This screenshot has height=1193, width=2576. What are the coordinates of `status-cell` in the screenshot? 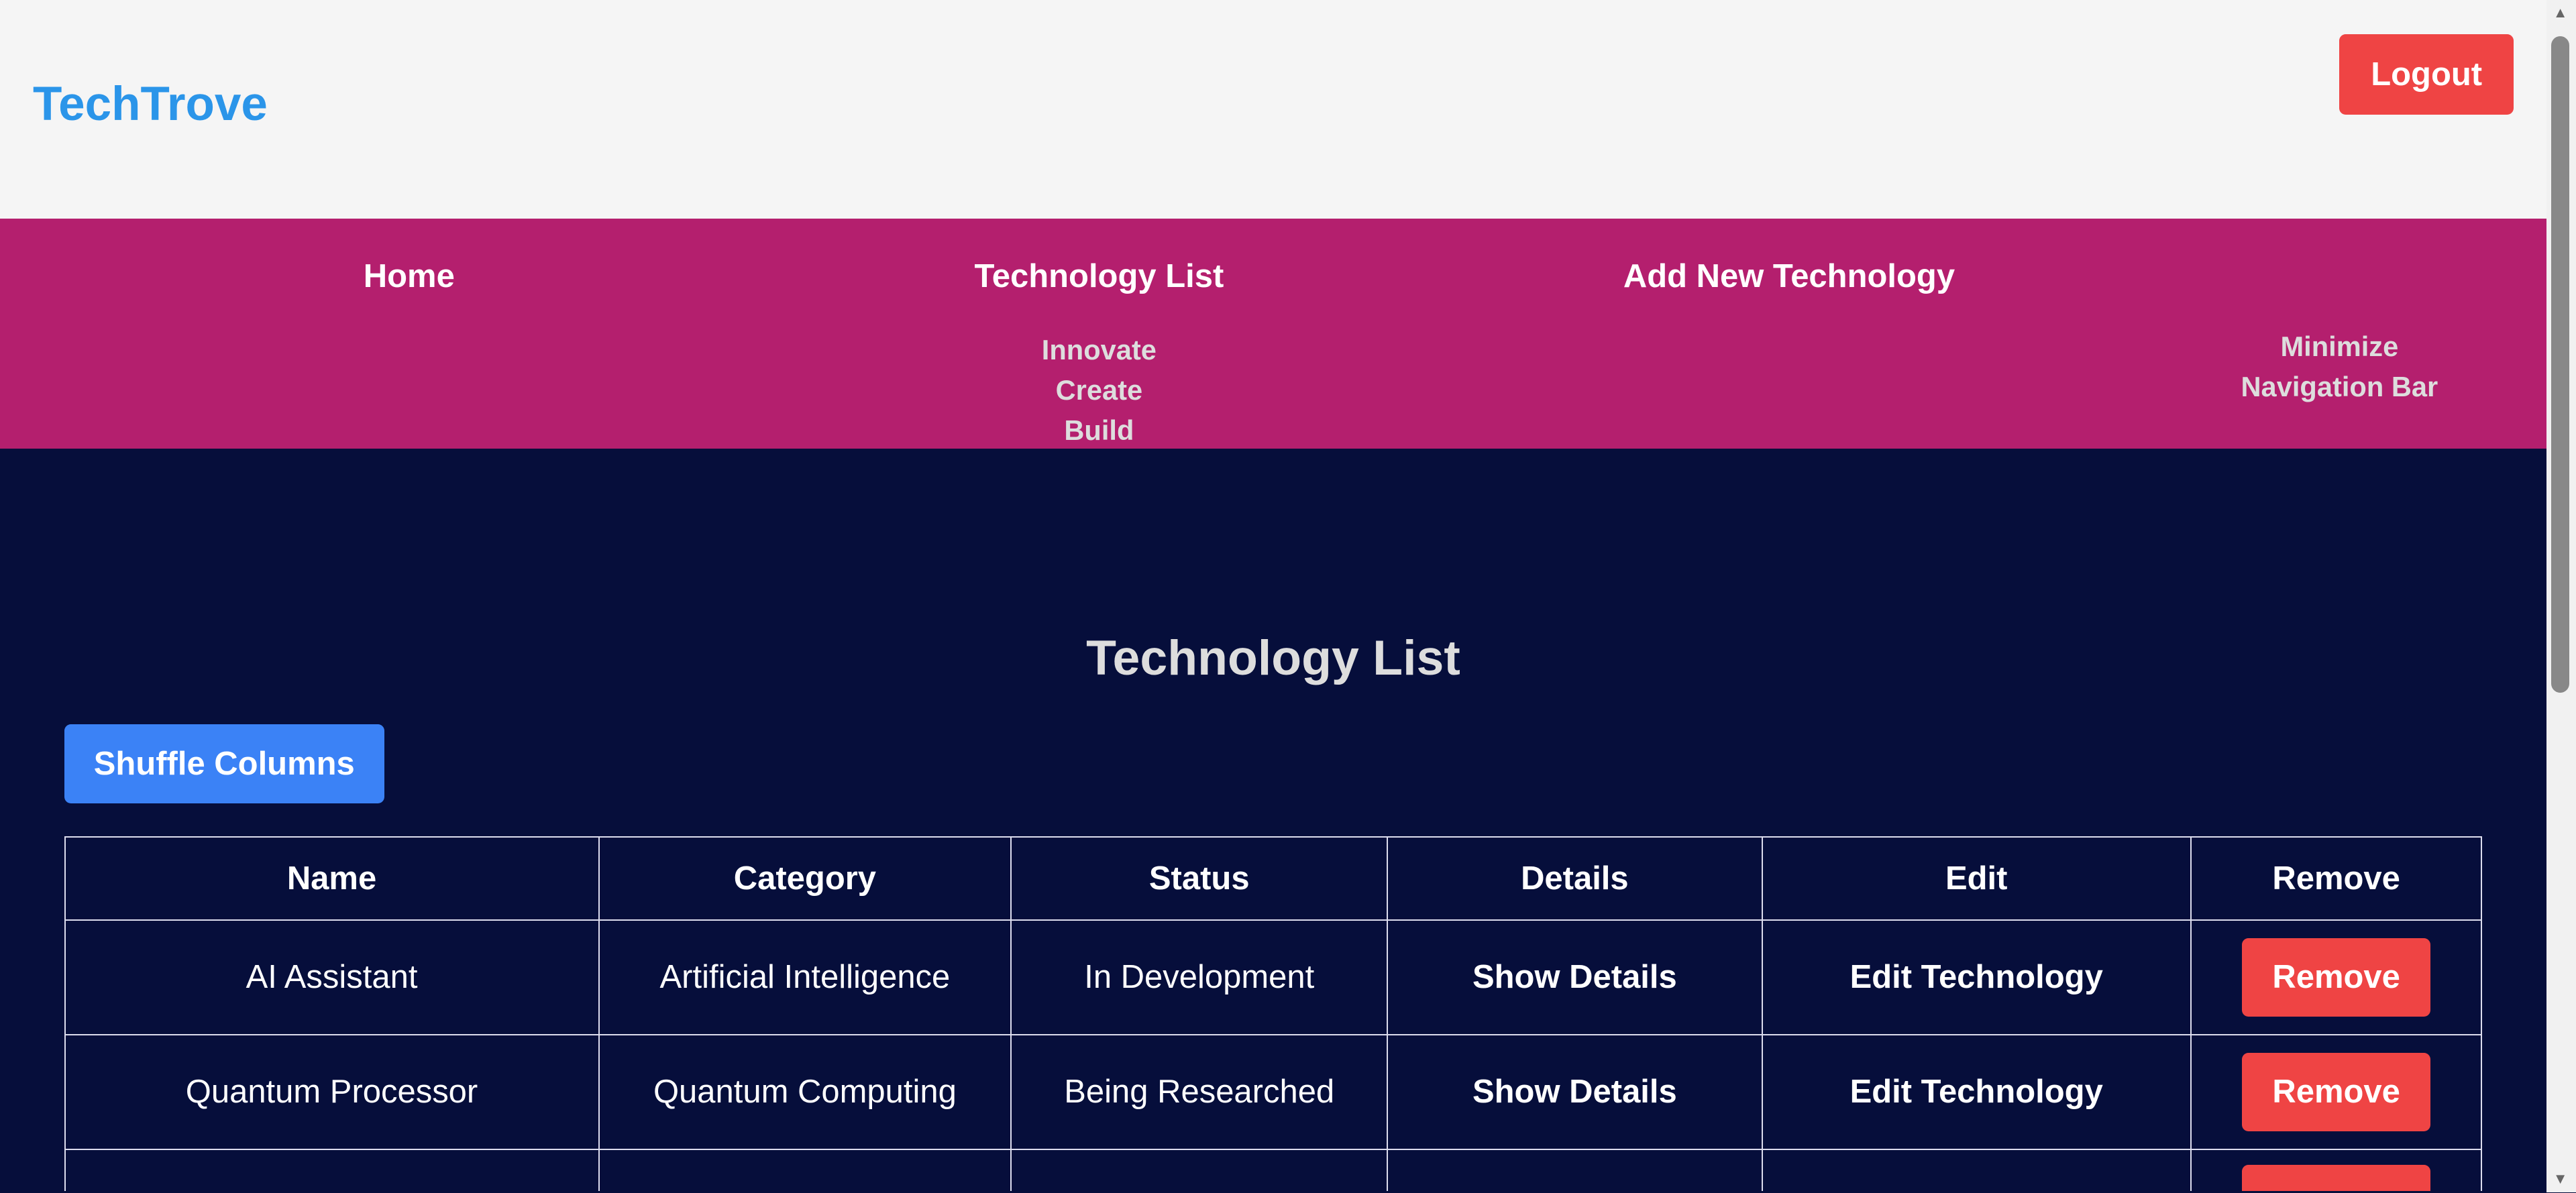 It's located at (1199, 1170).